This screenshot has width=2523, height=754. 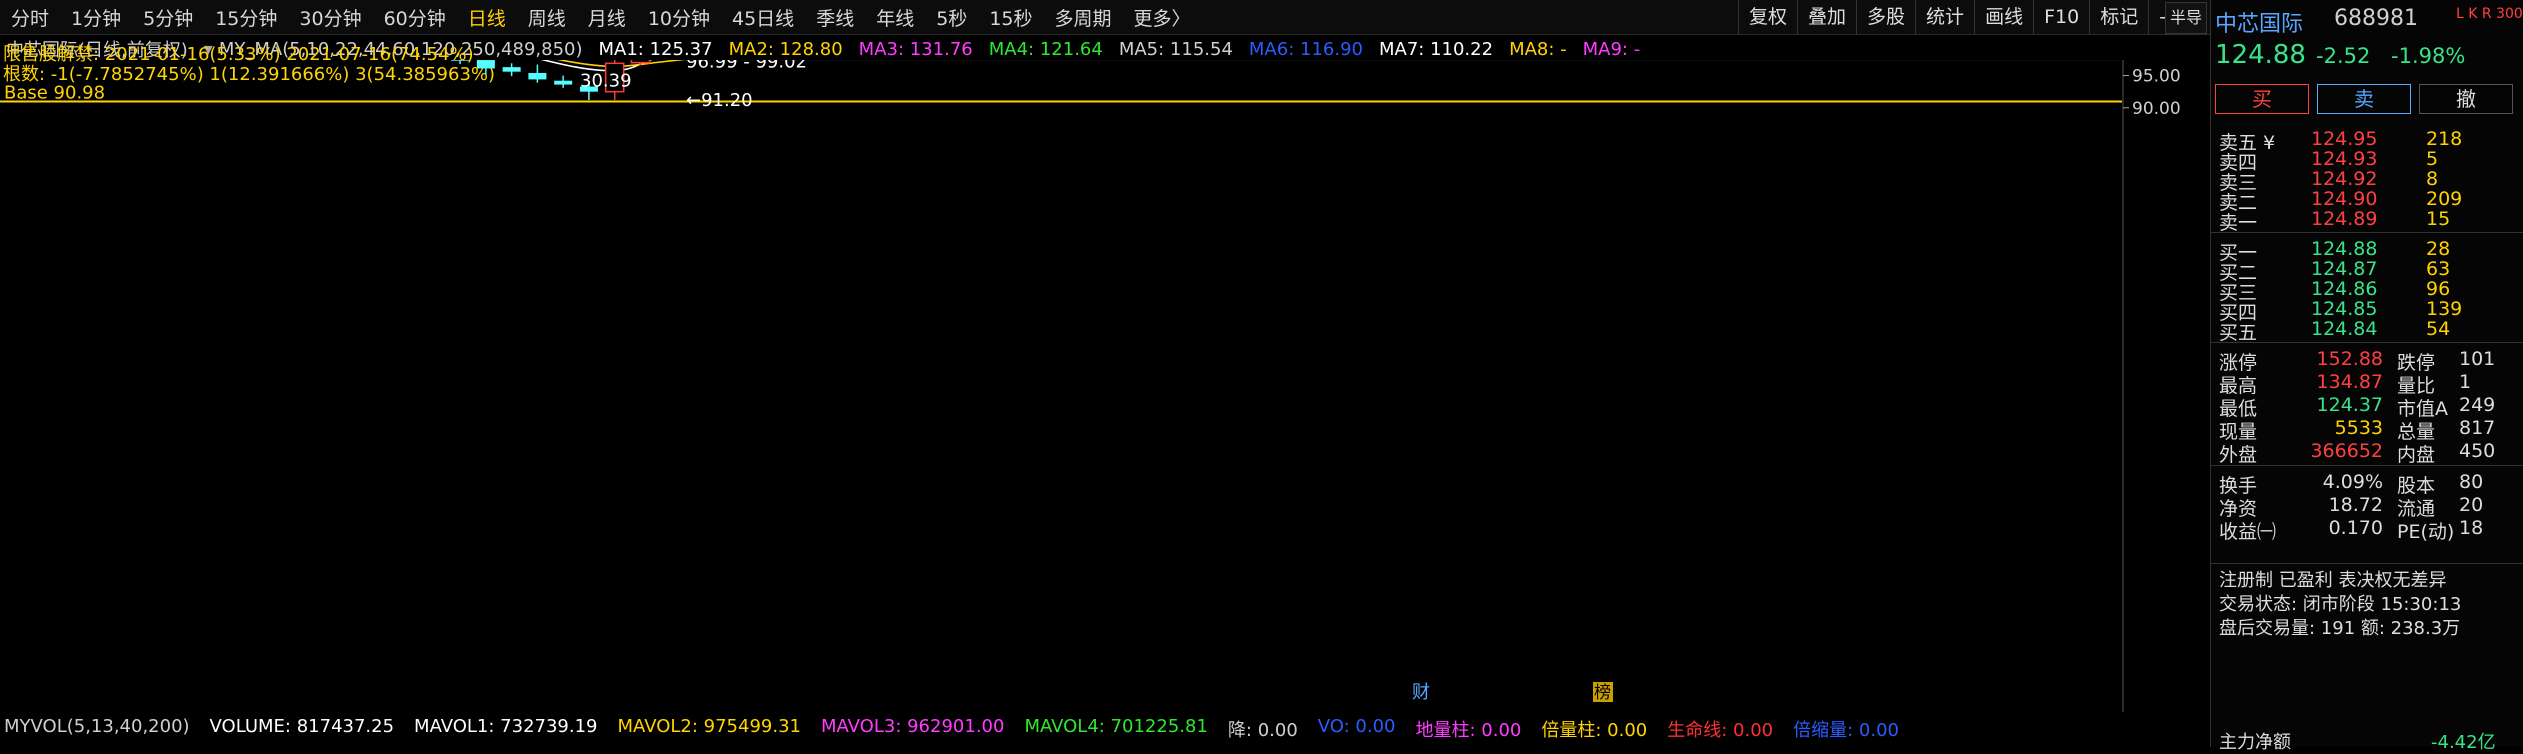 I want to click on tool-button: 多股, so click(x=1885, y=17).